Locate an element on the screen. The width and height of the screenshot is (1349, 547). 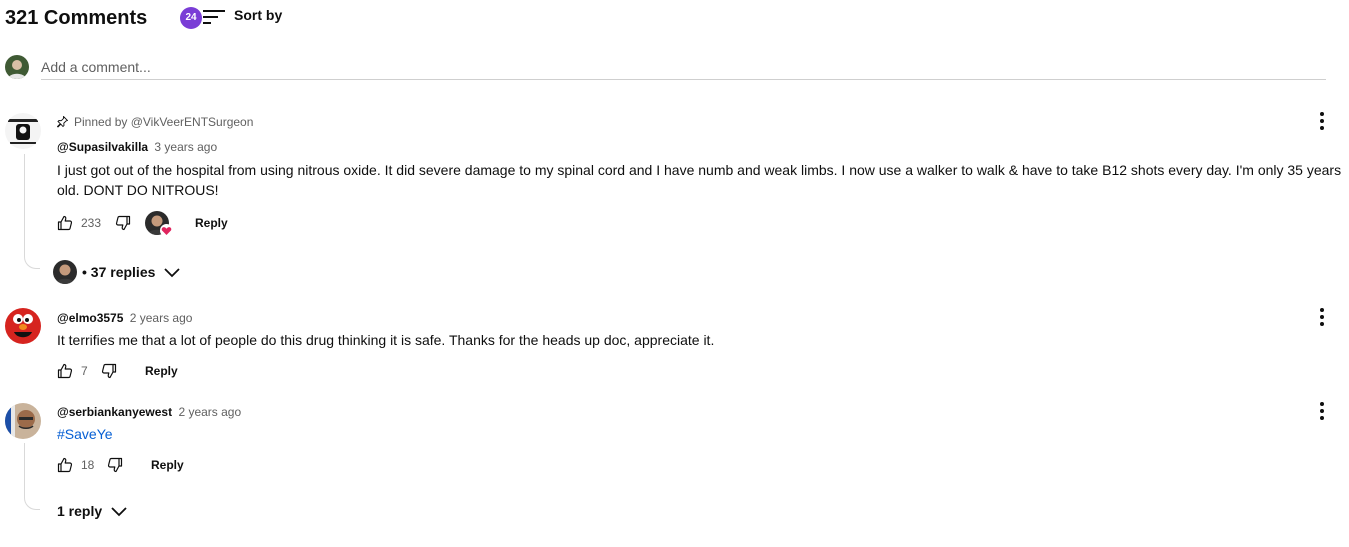
comment-time: 3 years ago is located at coordinates (185, 147).